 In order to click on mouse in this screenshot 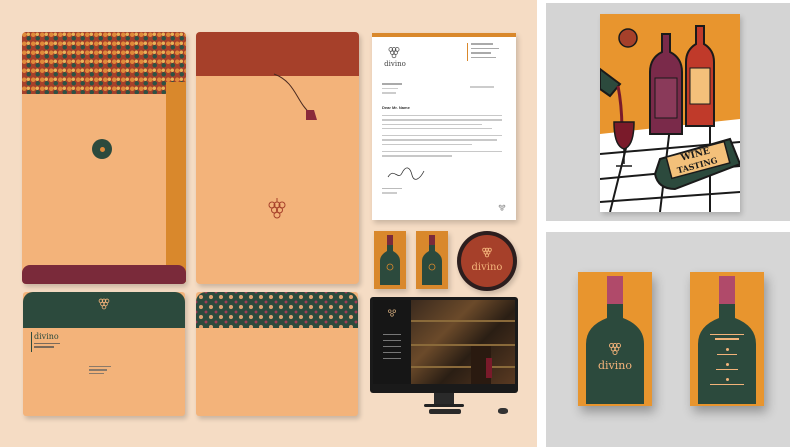, I will do `click(503, 411)`.